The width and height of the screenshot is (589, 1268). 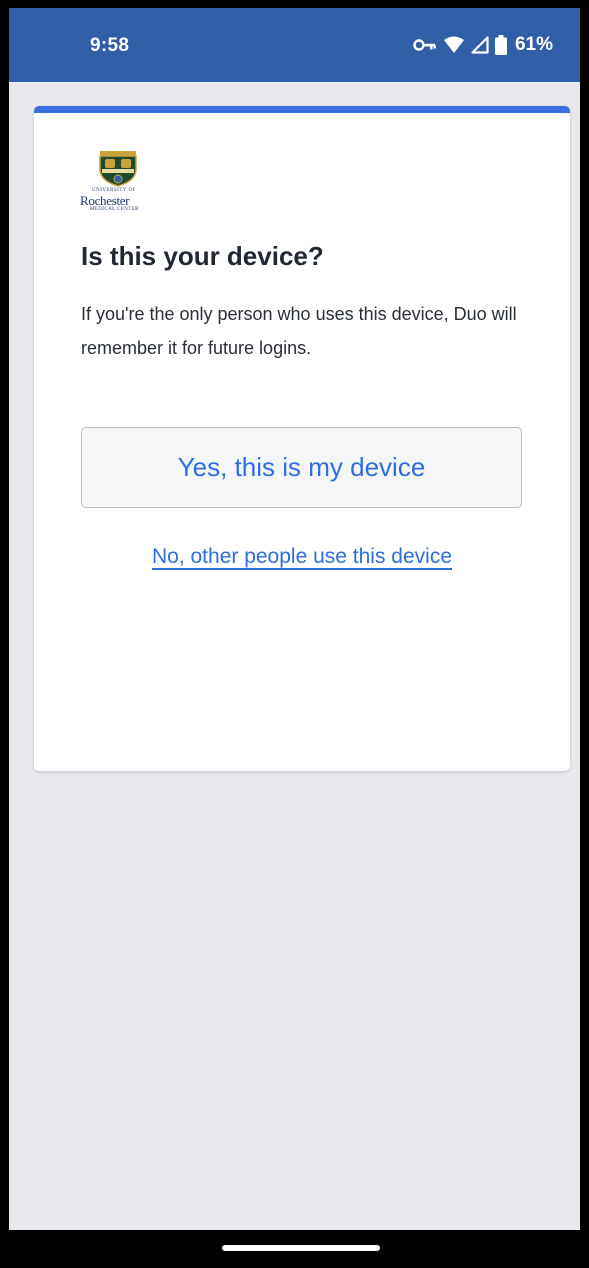 I want to click on yes-my-device-button: Yes, this is my device, so click(x=301, y=467).